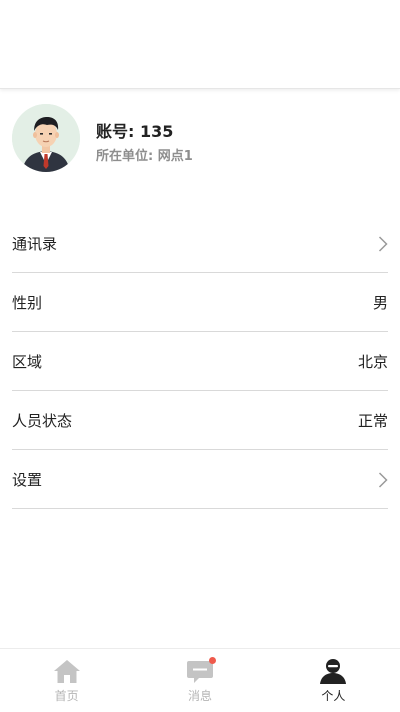 The image size is (400, 712). Describe the element at coordinates (372, 362) in the screenshot. I see `menu-item-value: 北京` at that location.